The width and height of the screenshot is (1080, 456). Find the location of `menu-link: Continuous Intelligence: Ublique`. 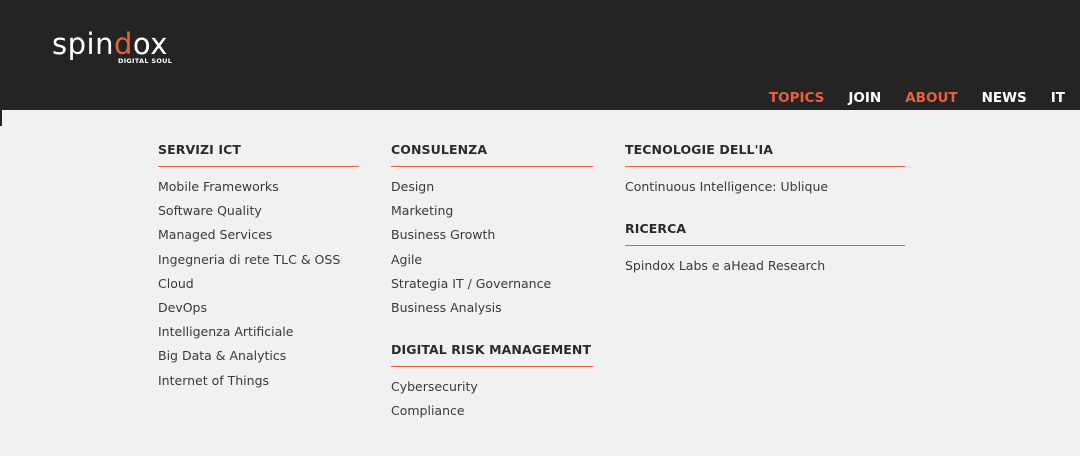

menu-link: Continuous Intelligence: Ublique is located at coordinates (765, 191).